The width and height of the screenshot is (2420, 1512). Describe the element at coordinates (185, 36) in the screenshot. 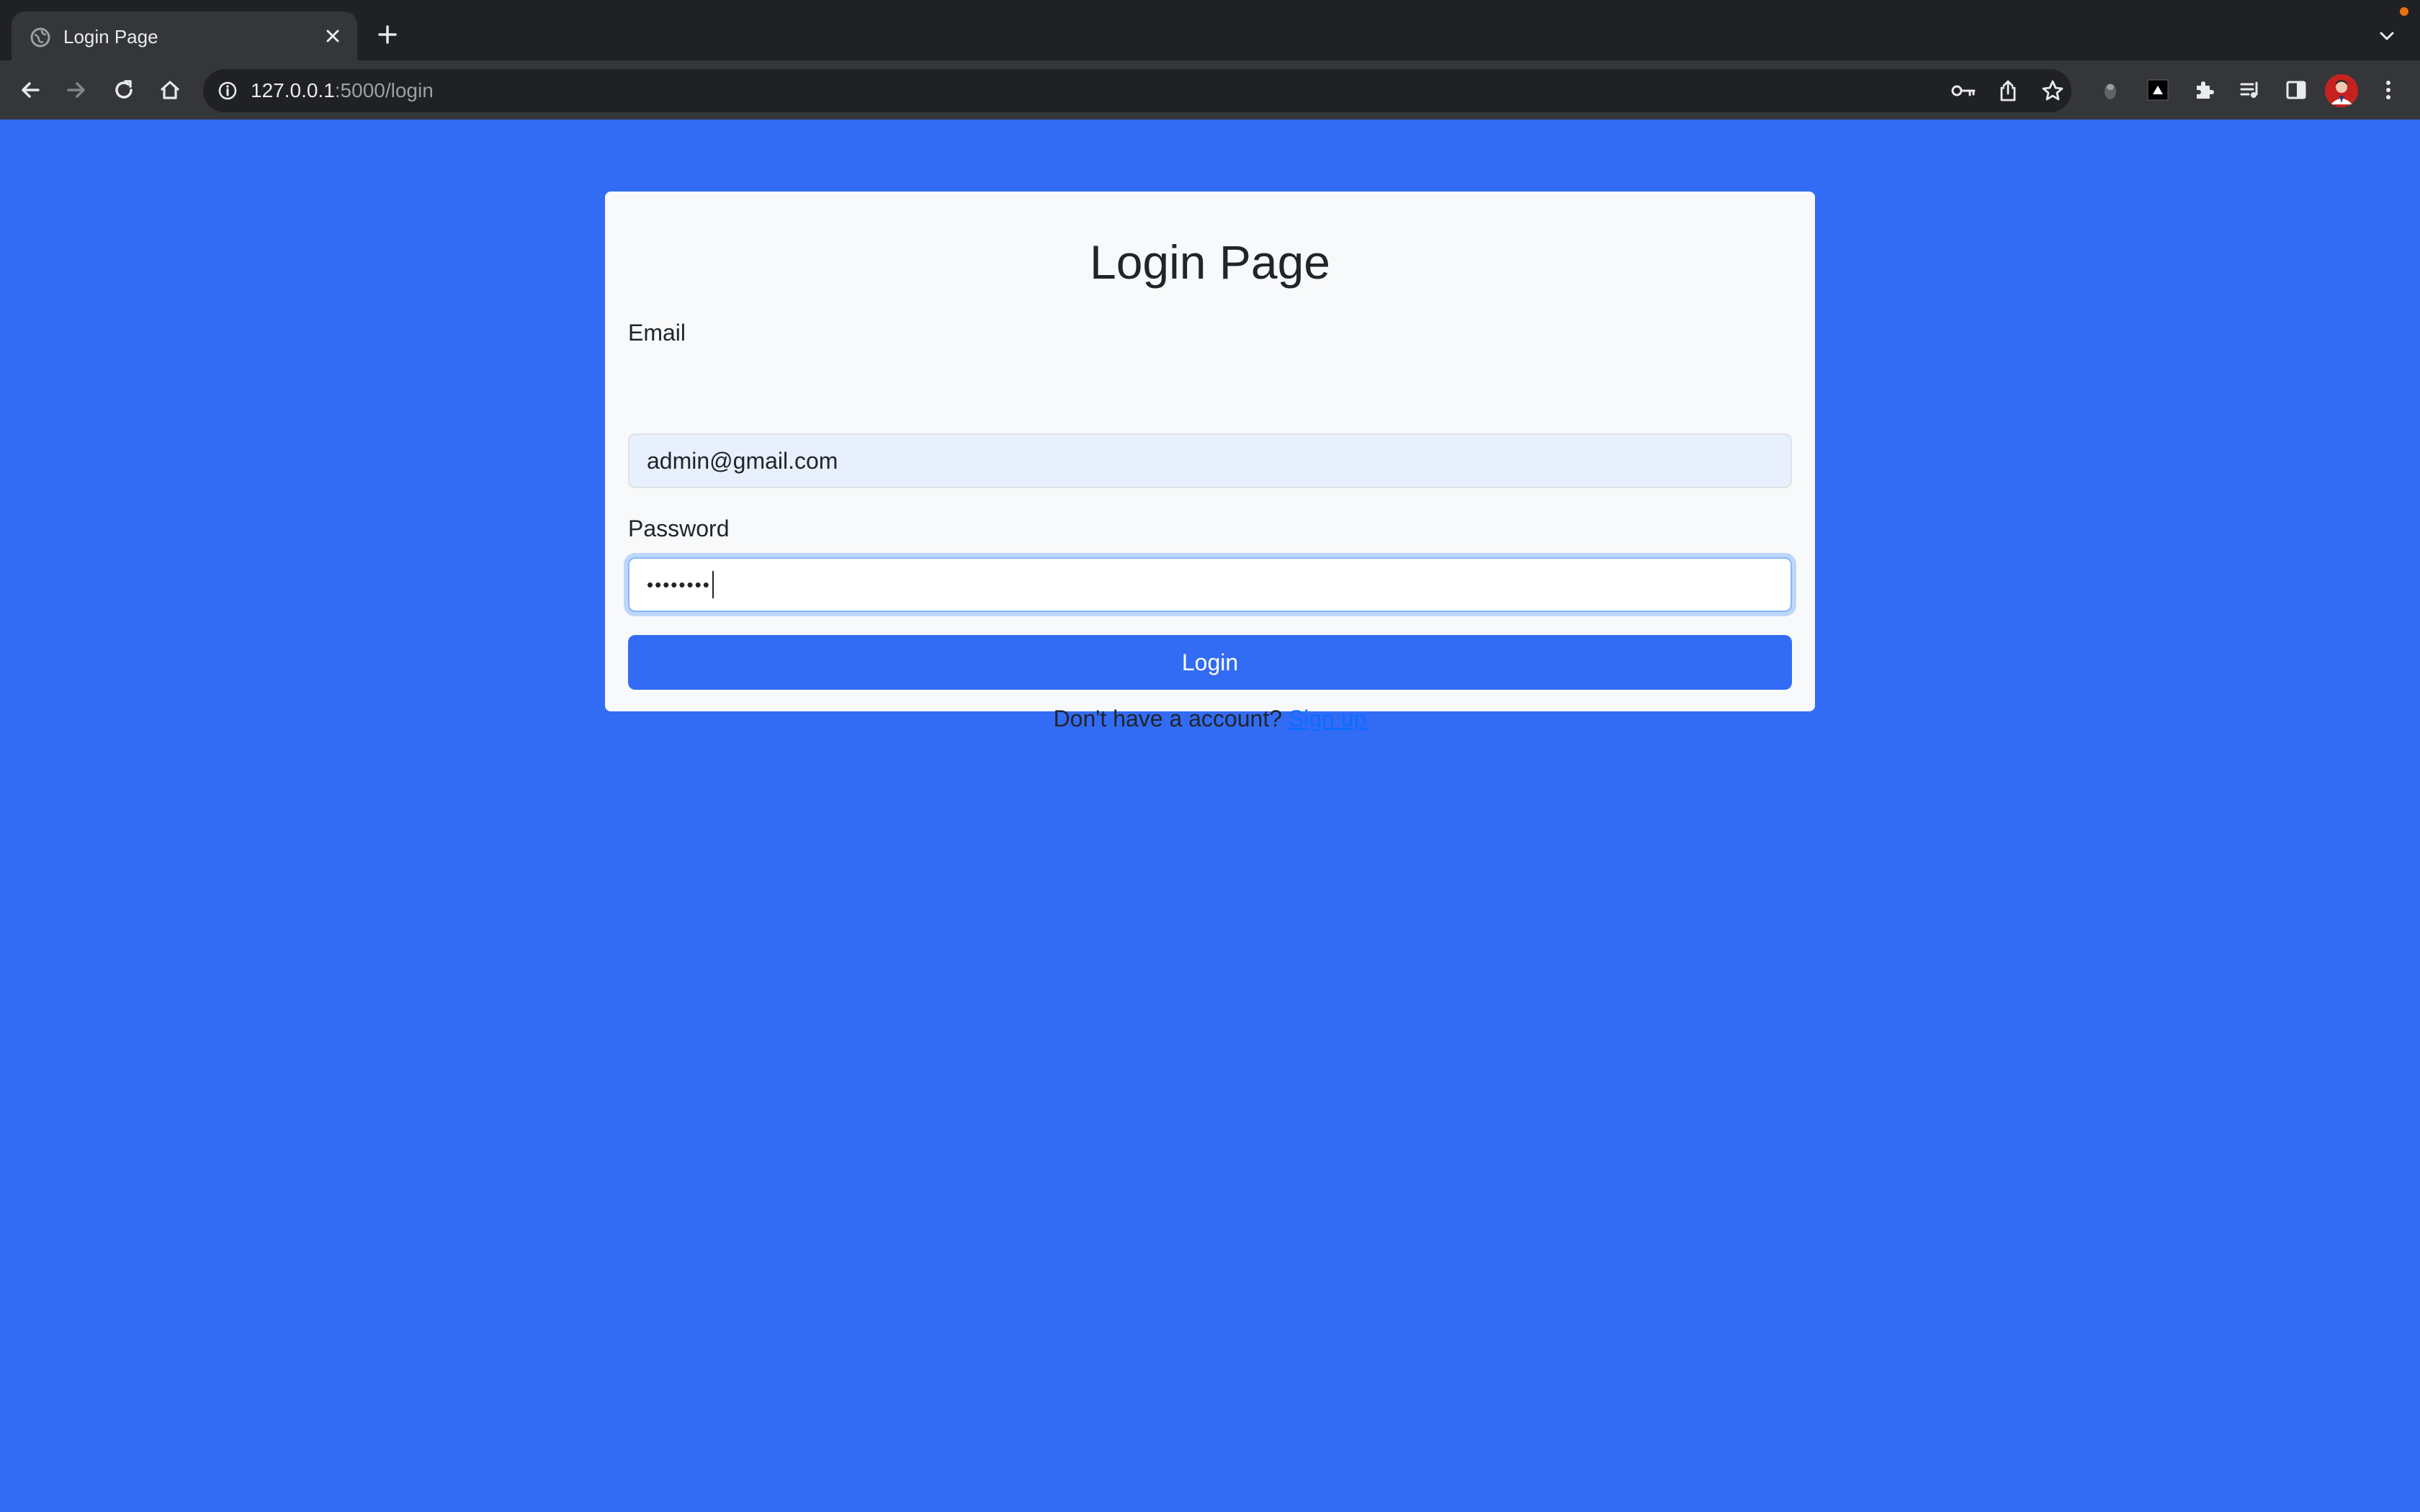

I see `browser-tab: Login Page` at that location.